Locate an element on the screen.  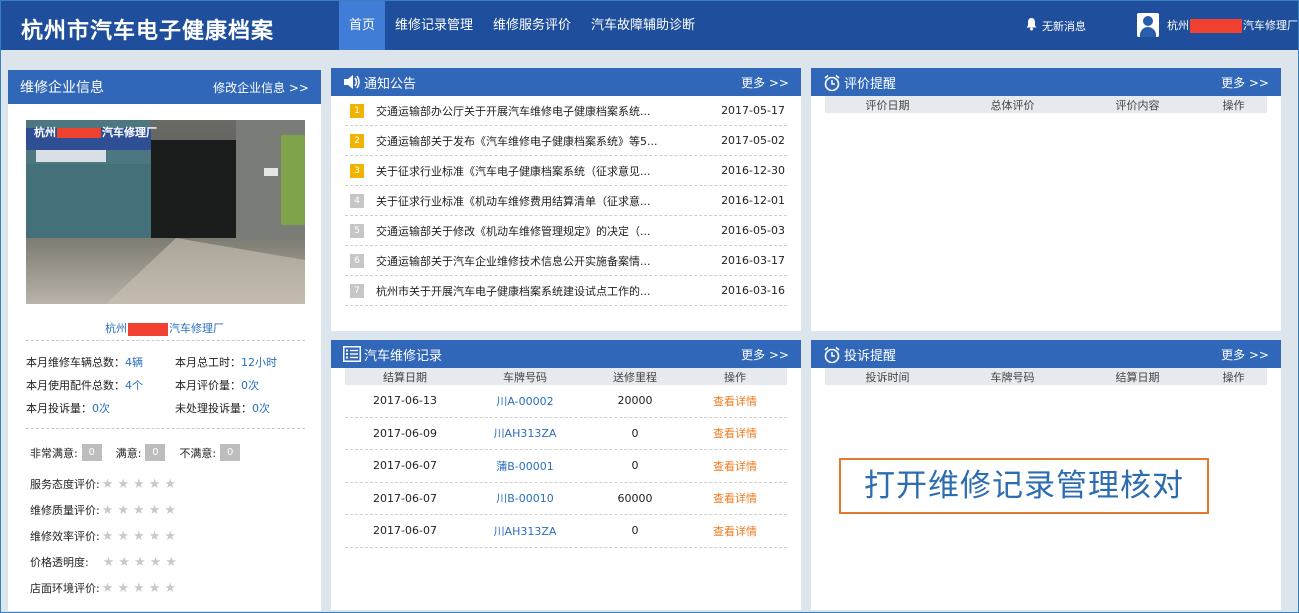
bell-icon is located at coordinates (1031, 25).